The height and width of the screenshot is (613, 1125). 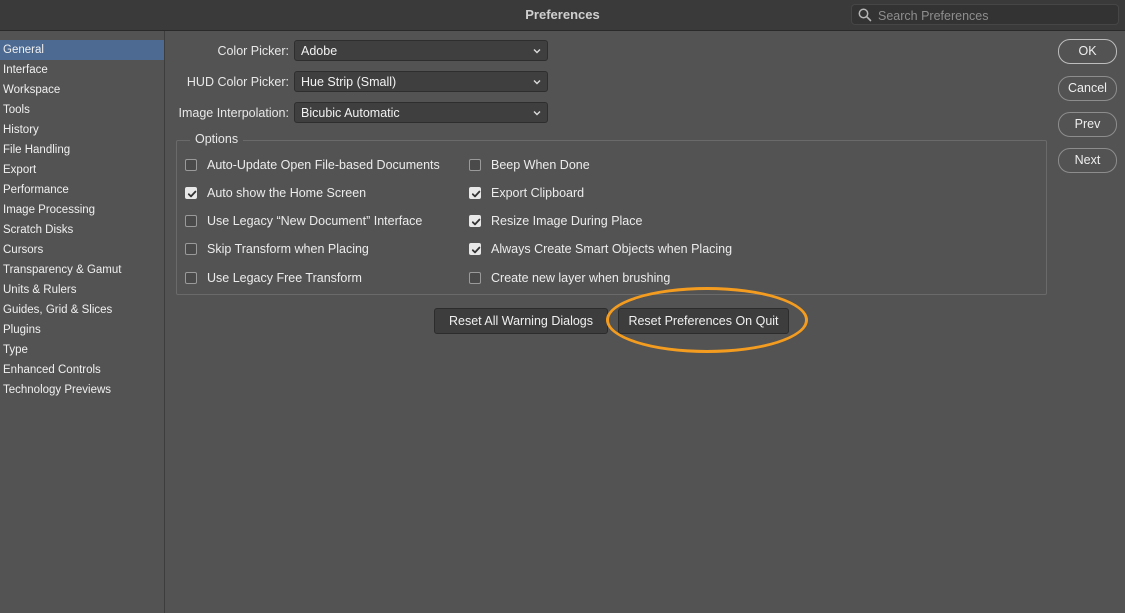 I want to click on hud-color-picker-select: Hue Strip (Small), so click(x=421, y=81).